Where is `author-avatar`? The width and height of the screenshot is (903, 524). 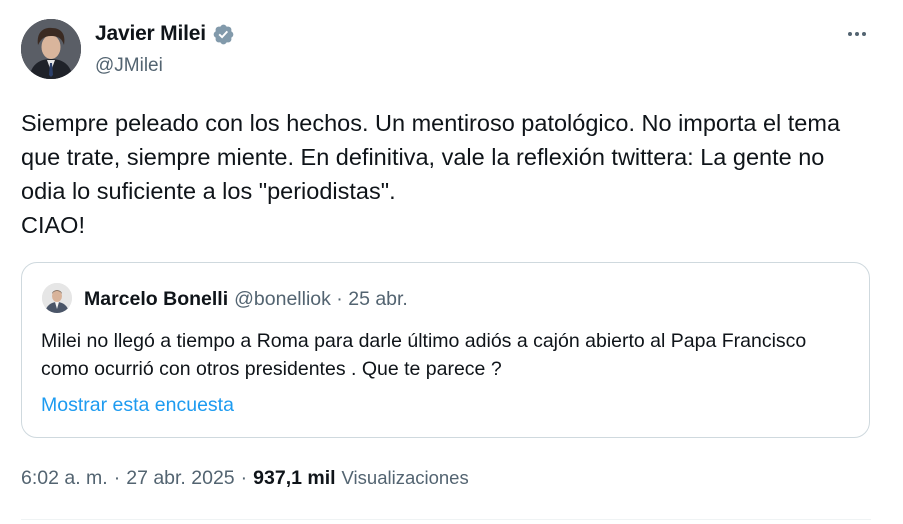
author-avatar is located at coordinates (51, 49).